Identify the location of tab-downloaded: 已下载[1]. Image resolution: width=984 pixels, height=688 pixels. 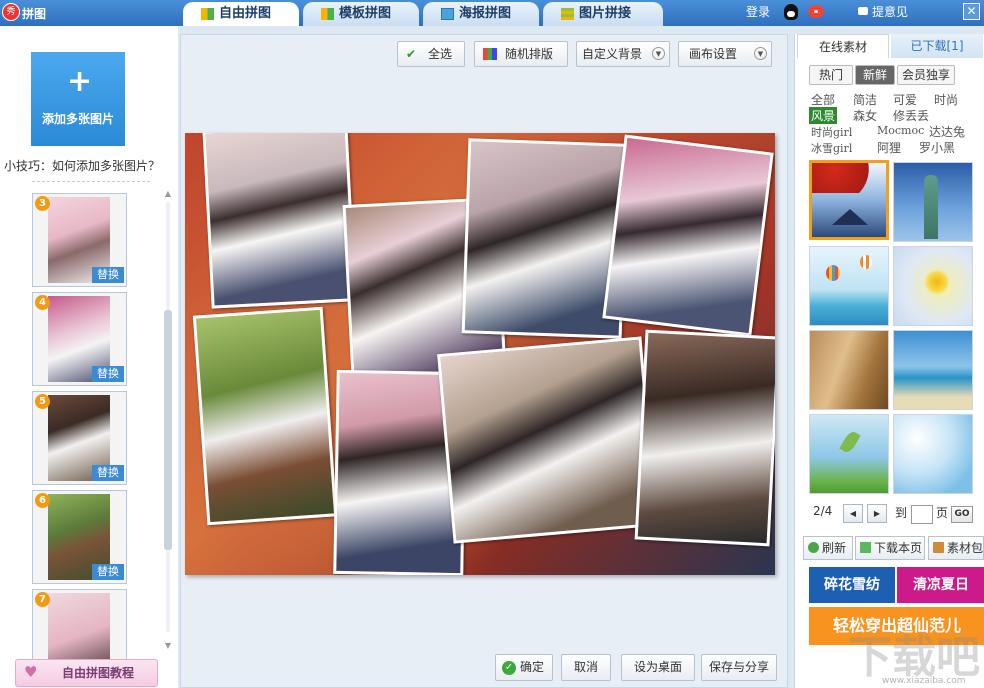
(937, 46).